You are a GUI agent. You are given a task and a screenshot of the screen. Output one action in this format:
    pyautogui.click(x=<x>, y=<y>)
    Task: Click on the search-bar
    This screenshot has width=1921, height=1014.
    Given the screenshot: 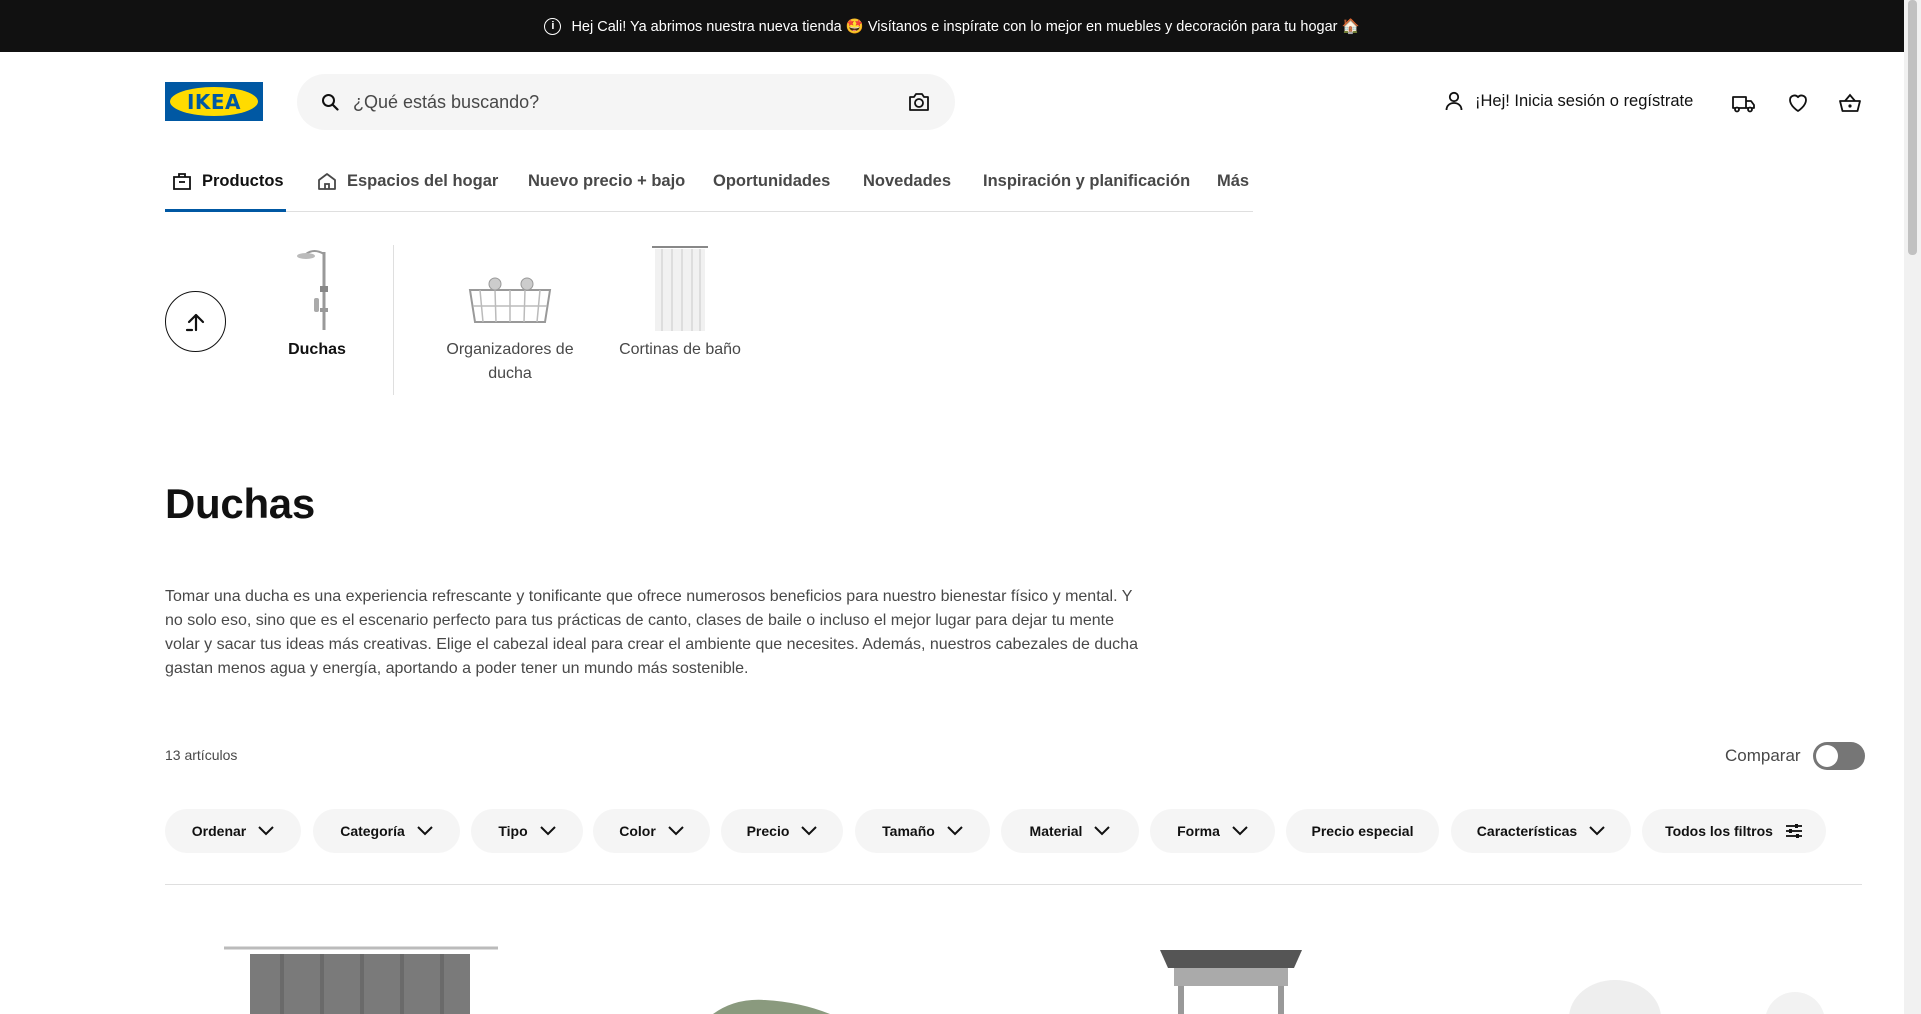 What is the action you would take?
    pyautogui.click(x=626, y=102)
    